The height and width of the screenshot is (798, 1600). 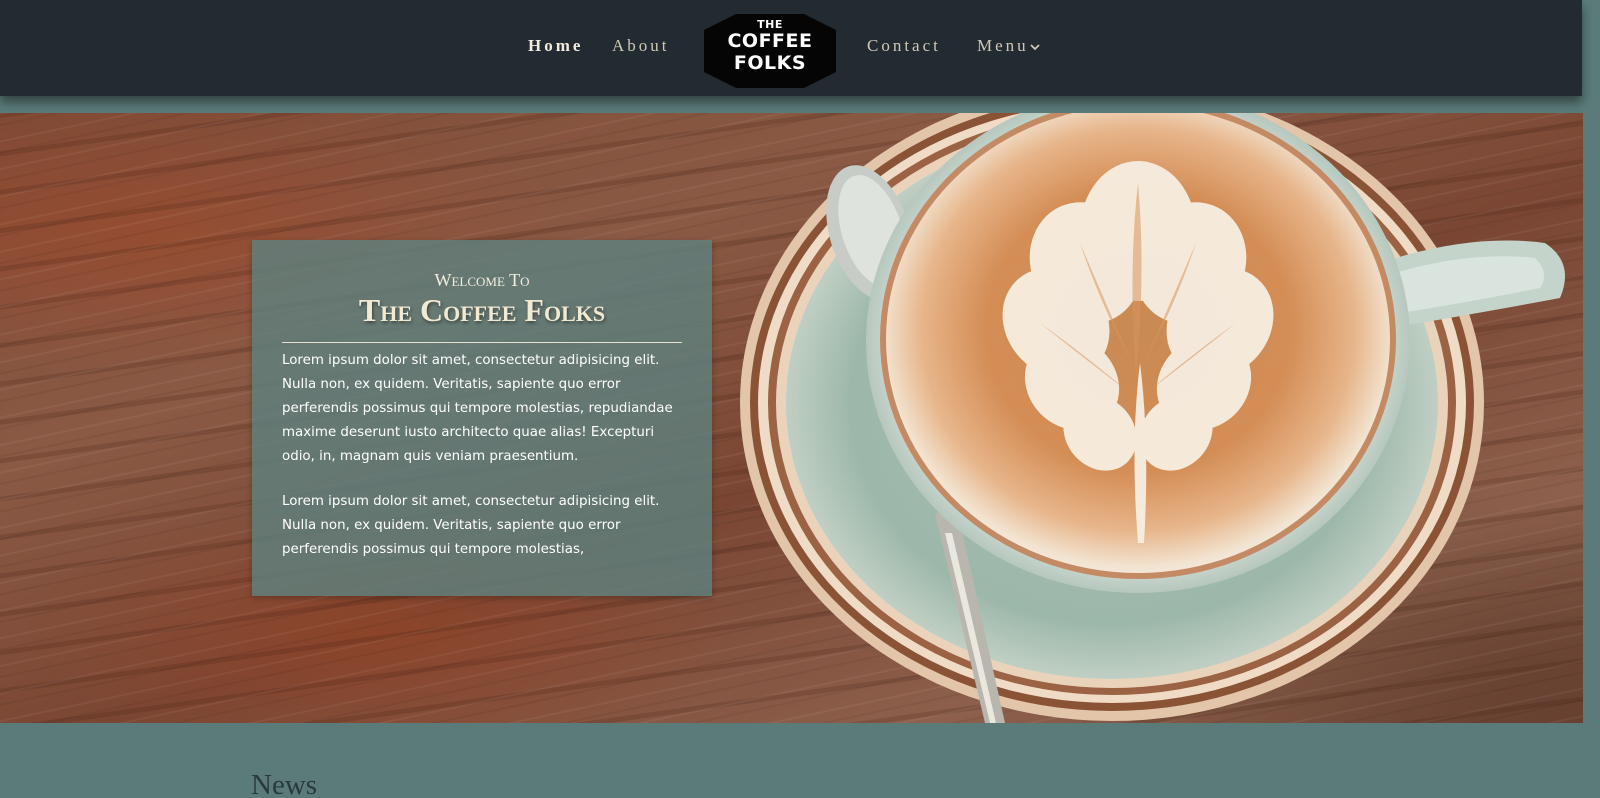 What do you see at coordinates (1035, 47) in the screenshot?
I see `chevron-down-icon` at bounding box center [1035, 47].